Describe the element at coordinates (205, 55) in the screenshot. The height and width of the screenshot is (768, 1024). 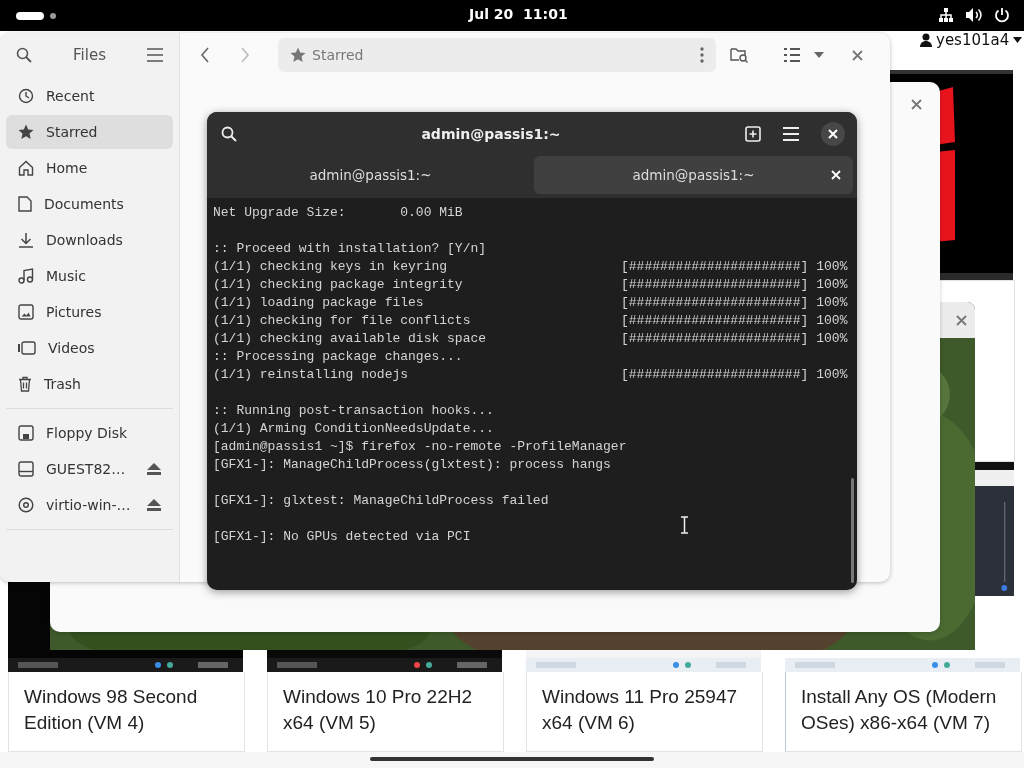
I see `back-icon` at that location.